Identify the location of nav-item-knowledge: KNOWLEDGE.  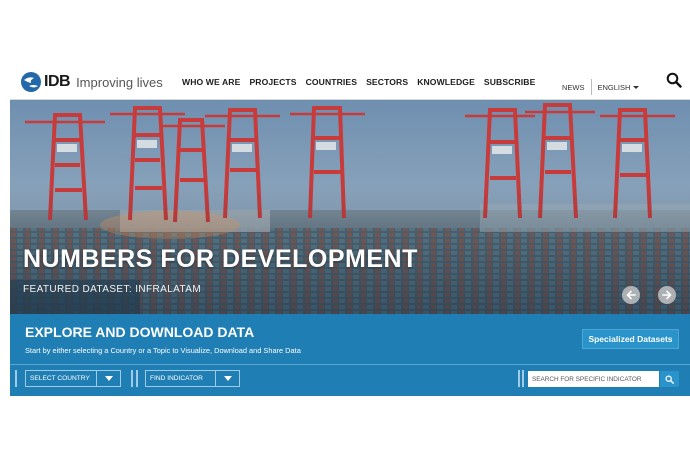
(446, 82).